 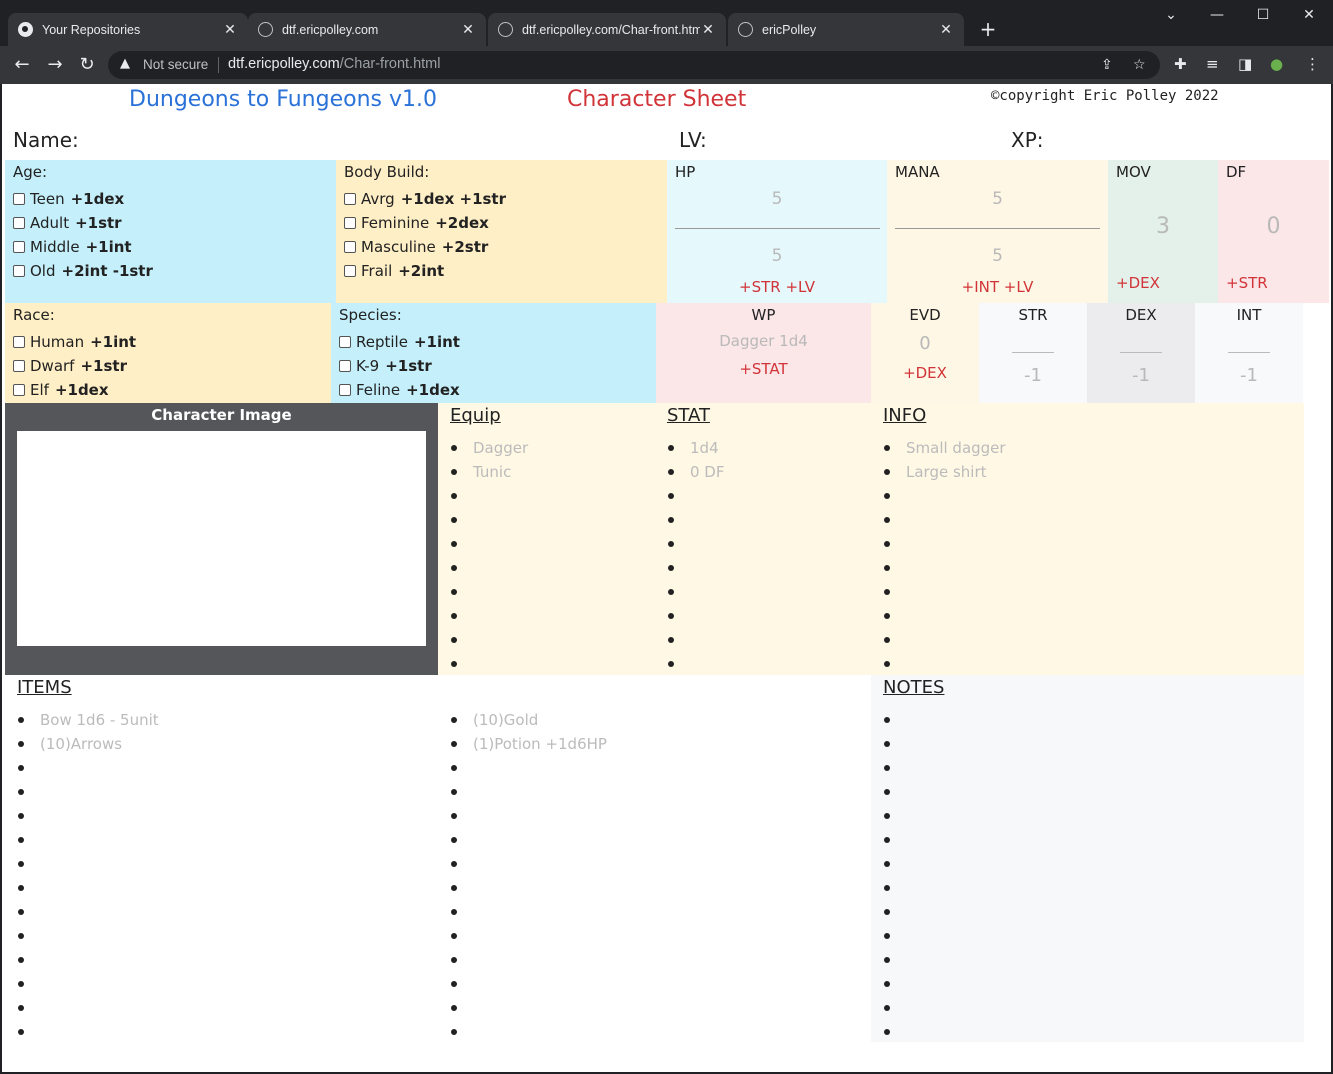 What do you see at coordinates (1312, 64) in the screenshot?
I see `menu-icon: ⋮` at bounding box center [1312, 64].